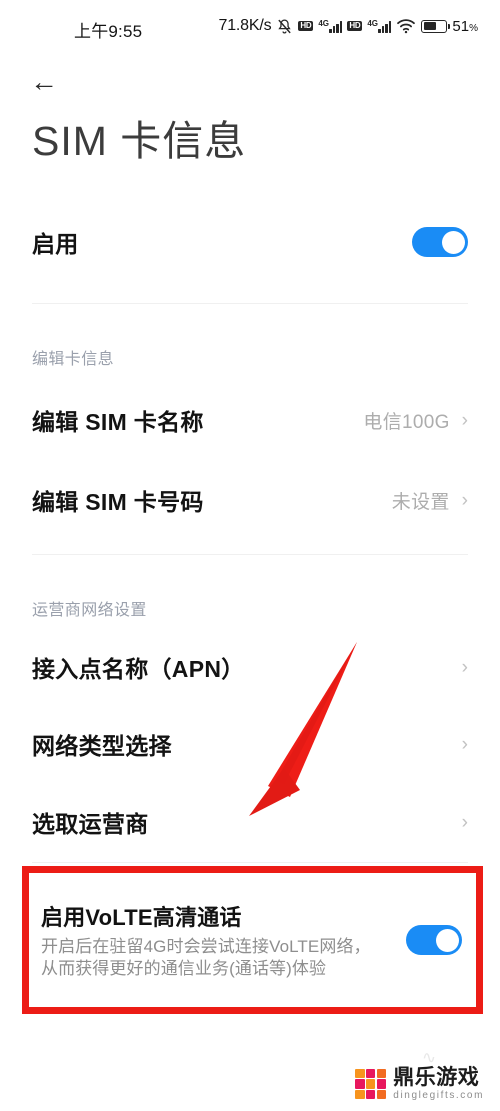  I want to click on sim2-signal-bars-icon, so click(385, 26).